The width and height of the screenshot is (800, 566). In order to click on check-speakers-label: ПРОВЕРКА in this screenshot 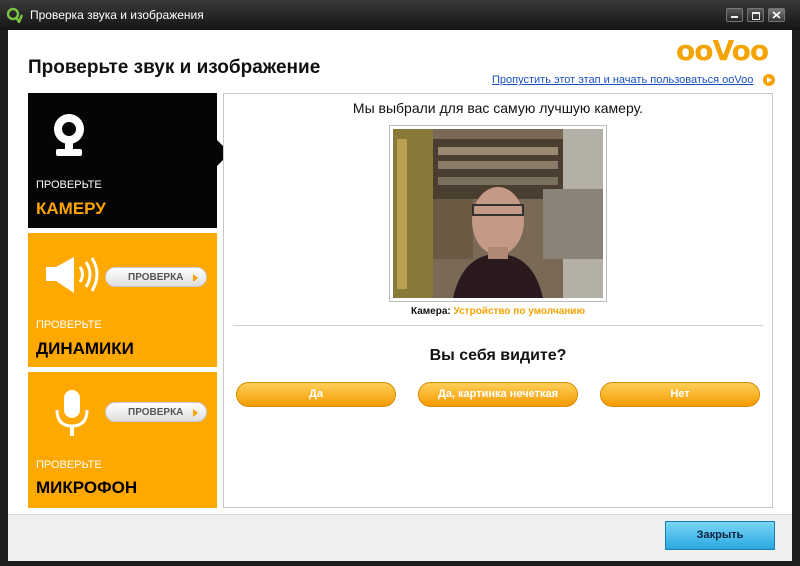, I will do `click(156, 277)`.